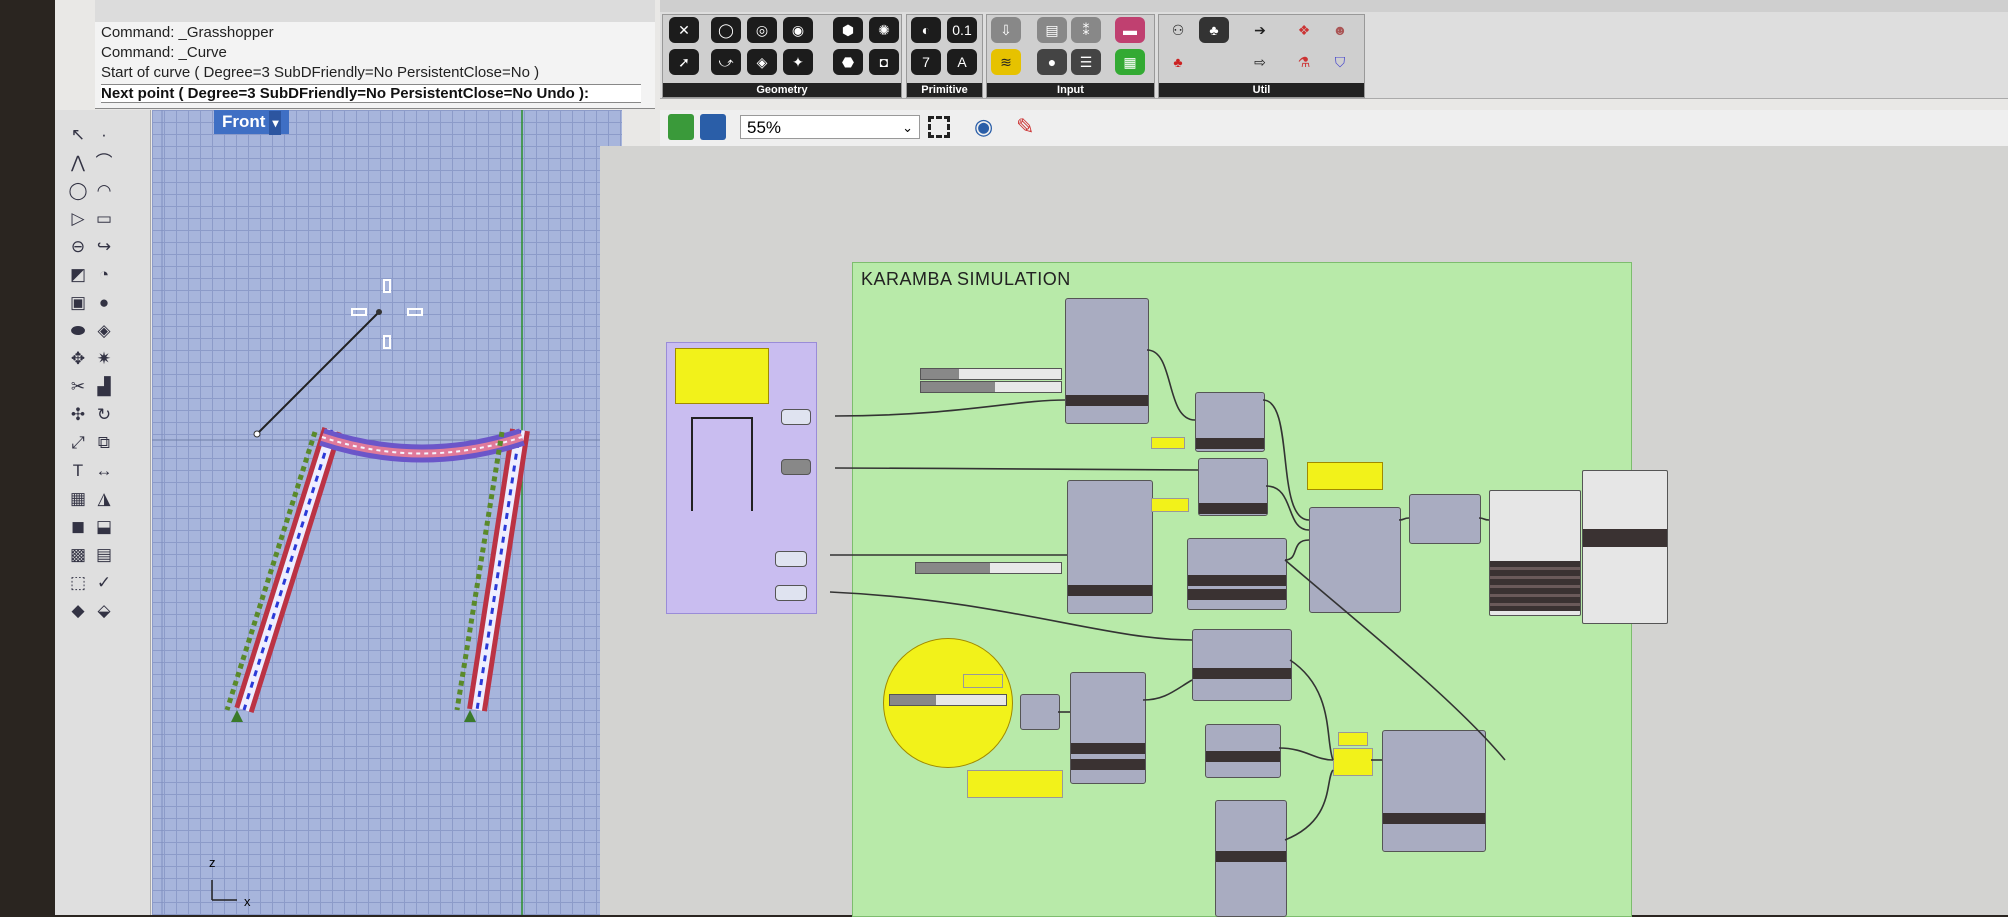 Image resolution: width=2008 pixels, height=917 pixels. I want to click on beam-view-panel, so click(1625, 547).